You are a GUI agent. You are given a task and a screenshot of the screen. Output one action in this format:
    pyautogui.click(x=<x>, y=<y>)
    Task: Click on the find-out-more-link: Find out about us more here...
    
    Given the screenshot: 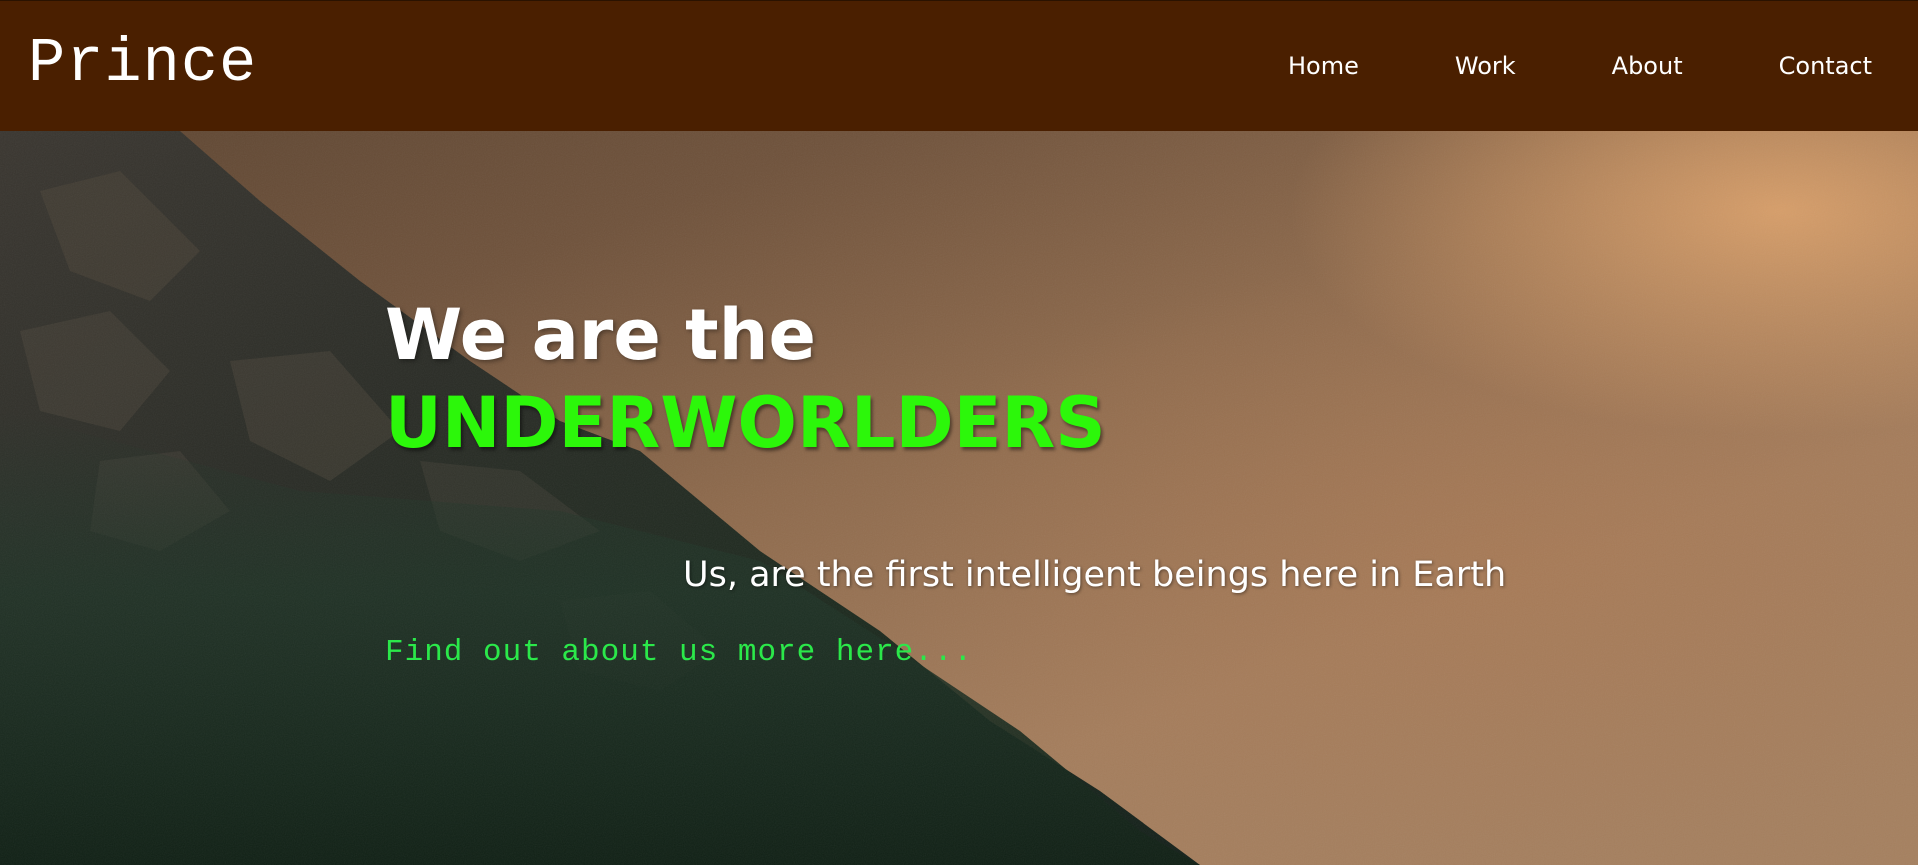 What is the action you would take?
    pyautogui.click(x=679, y=652)
    